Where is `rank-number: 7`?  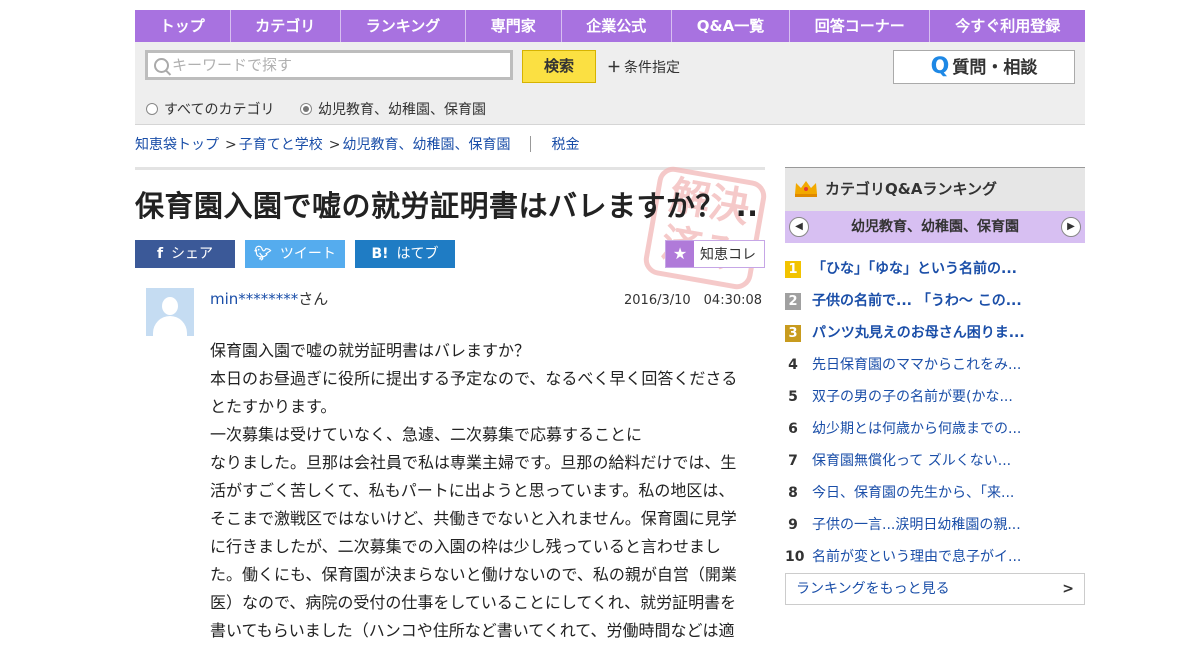 rank-number: 7 is located at coordinates (793, 461).